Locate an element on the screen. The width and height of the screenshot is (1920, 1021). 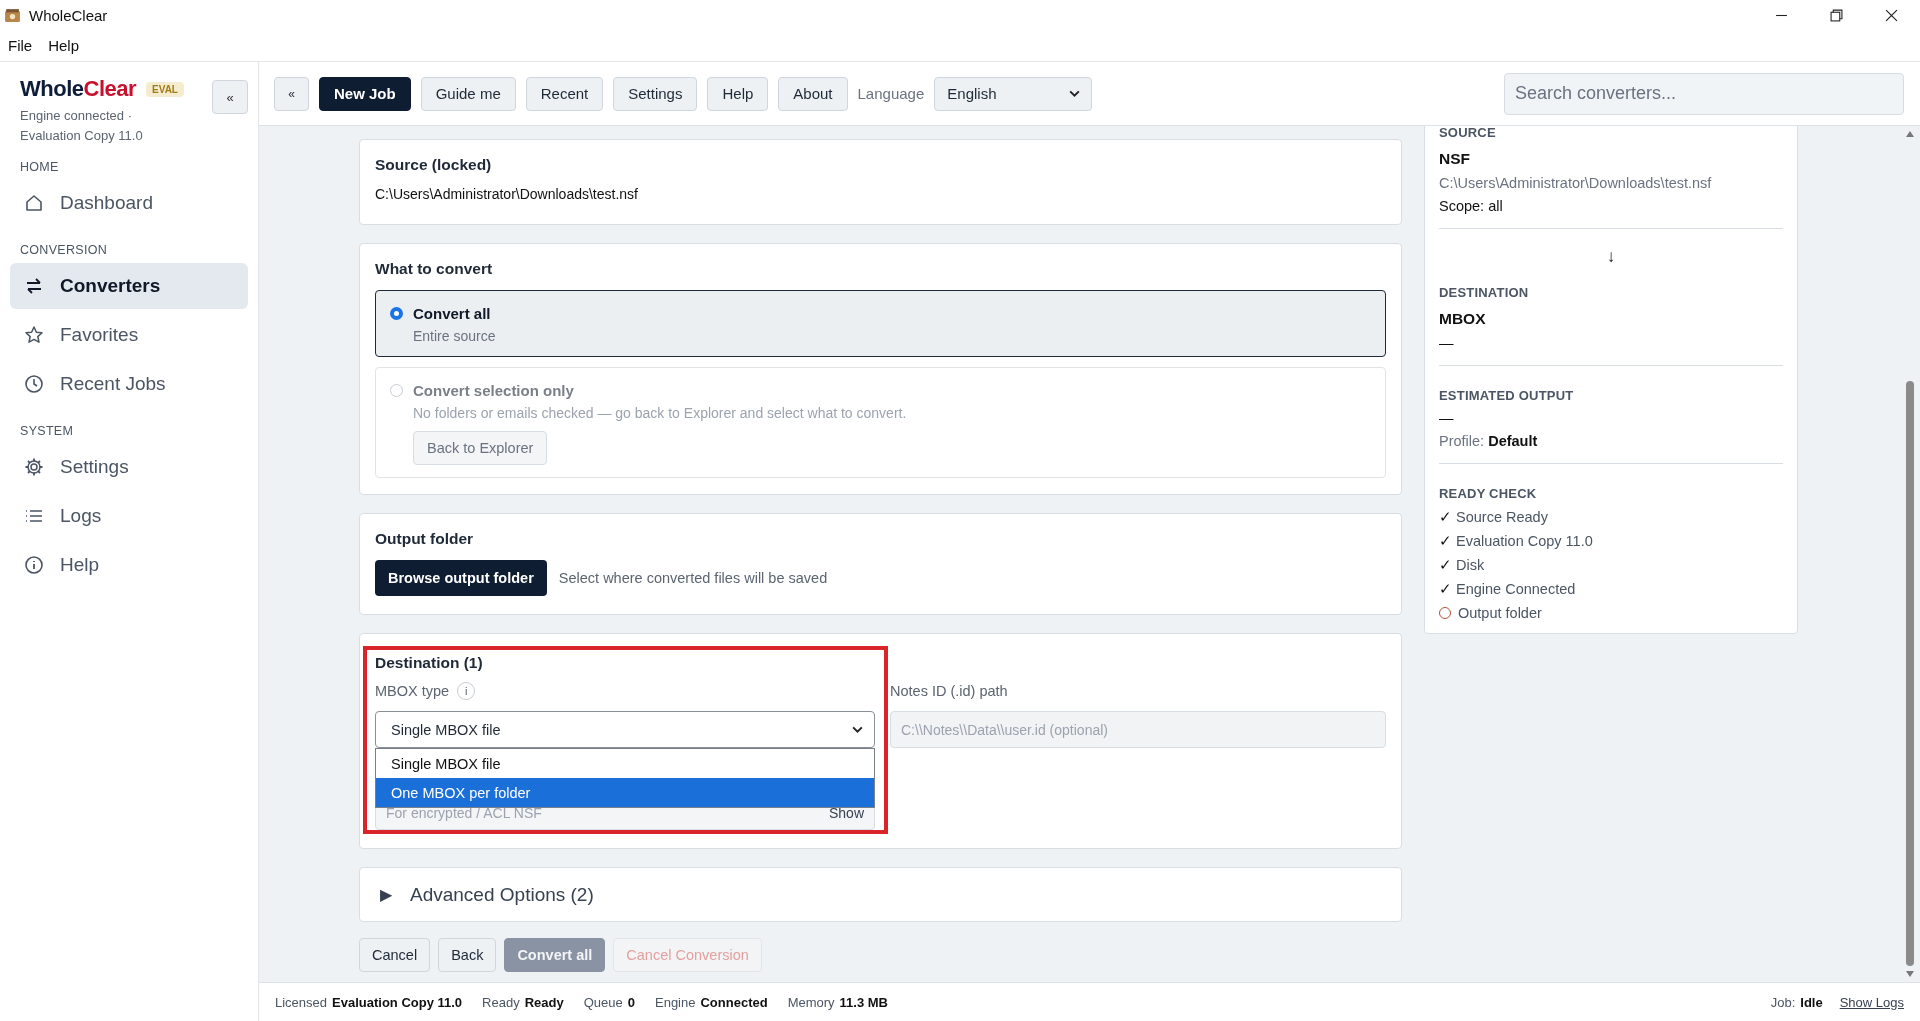
section-heading: SYSTEM is located at coordinates (47, 431).